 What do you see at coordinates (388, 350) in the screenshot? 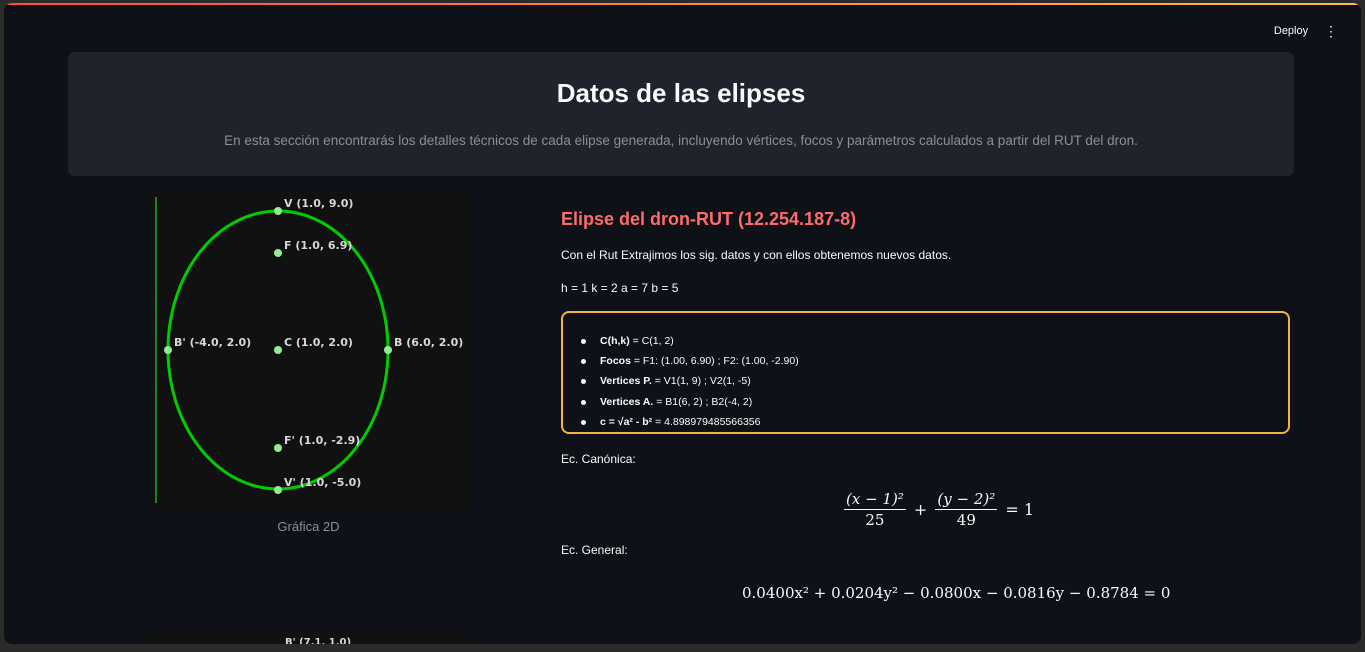
I see `point-covertex-right` at bounding box center [388, 350].